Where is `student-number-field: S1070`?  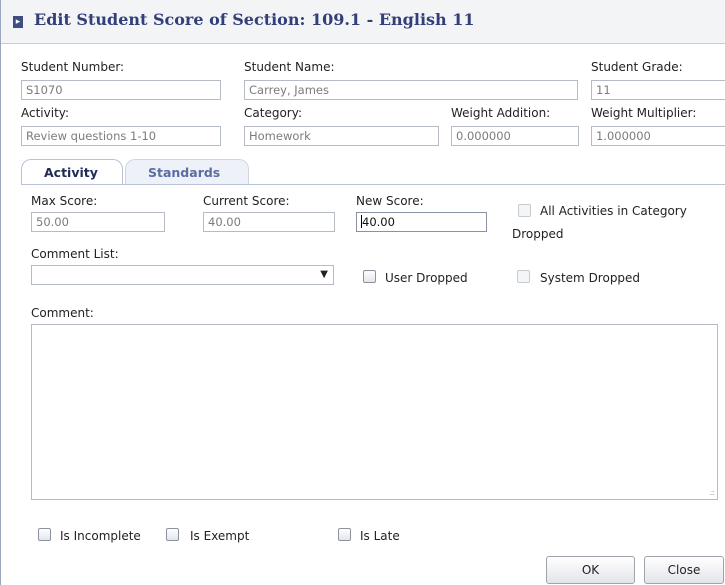
student-number-field: S1070 is located at coordinates (121, 90).